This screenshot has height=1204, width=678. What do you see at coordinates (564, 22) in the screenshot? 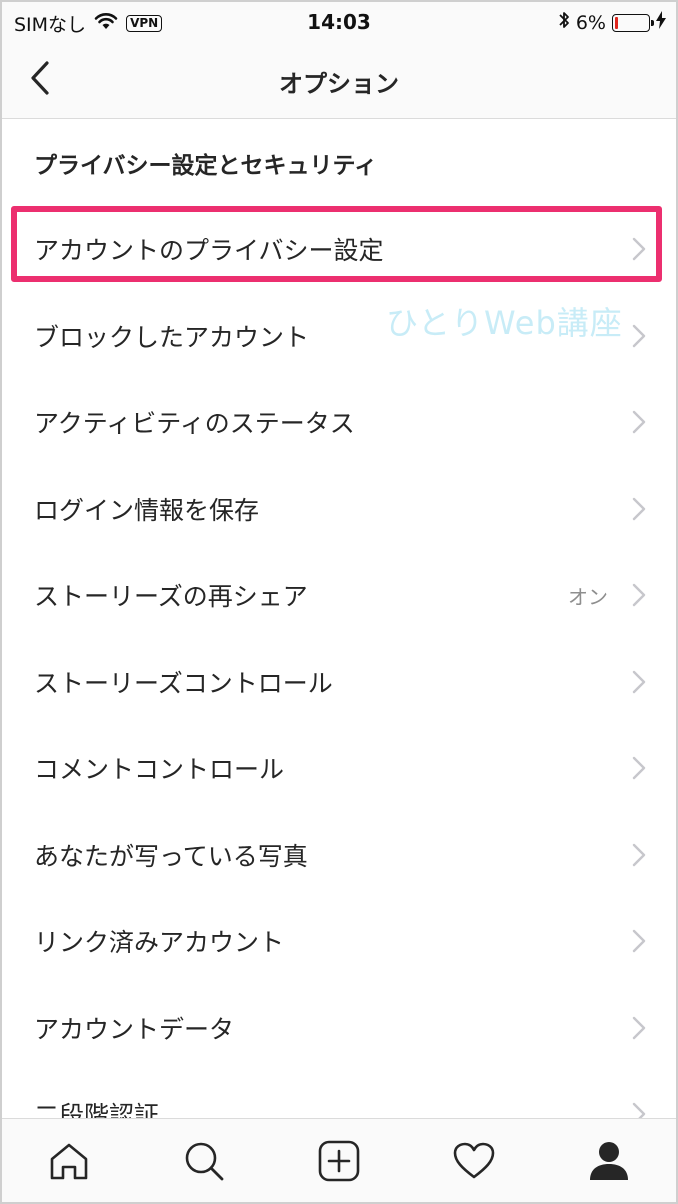
I see `bluetooth-icon` at bounding box center [564, 22].